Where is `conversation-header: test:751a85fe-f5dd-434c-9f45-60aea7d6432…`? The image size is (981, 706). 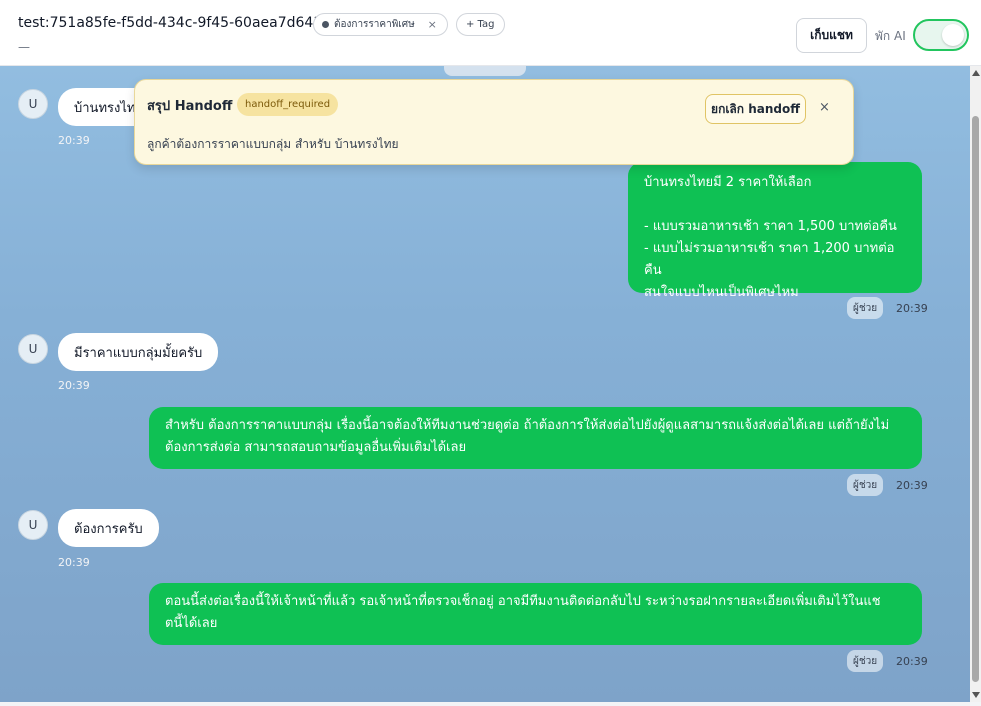 conversation-header: test:751a85fe-f5dd-434c-9f45-60aea7d6432… is located at coordinates (490, 33).